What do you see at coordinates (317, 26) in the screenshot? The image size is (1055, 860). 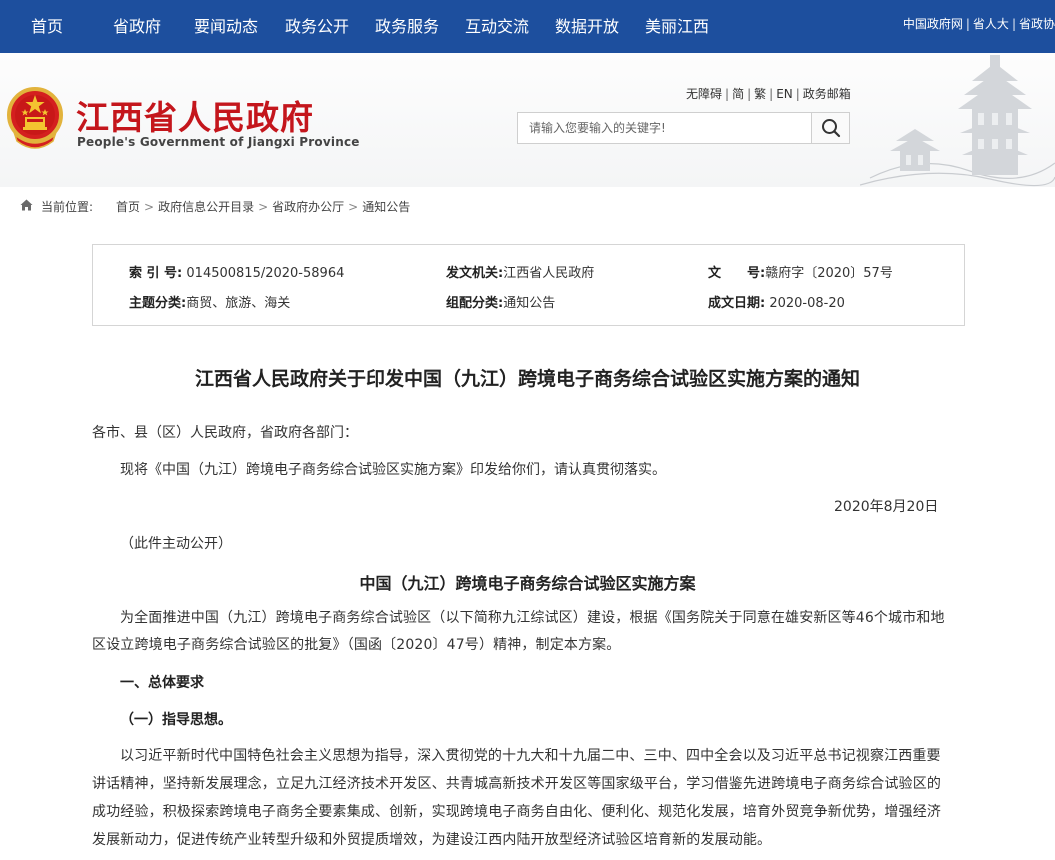 I see `nav-item-gov-affairs-open: 政务公开` at bounding box center [317, 26].